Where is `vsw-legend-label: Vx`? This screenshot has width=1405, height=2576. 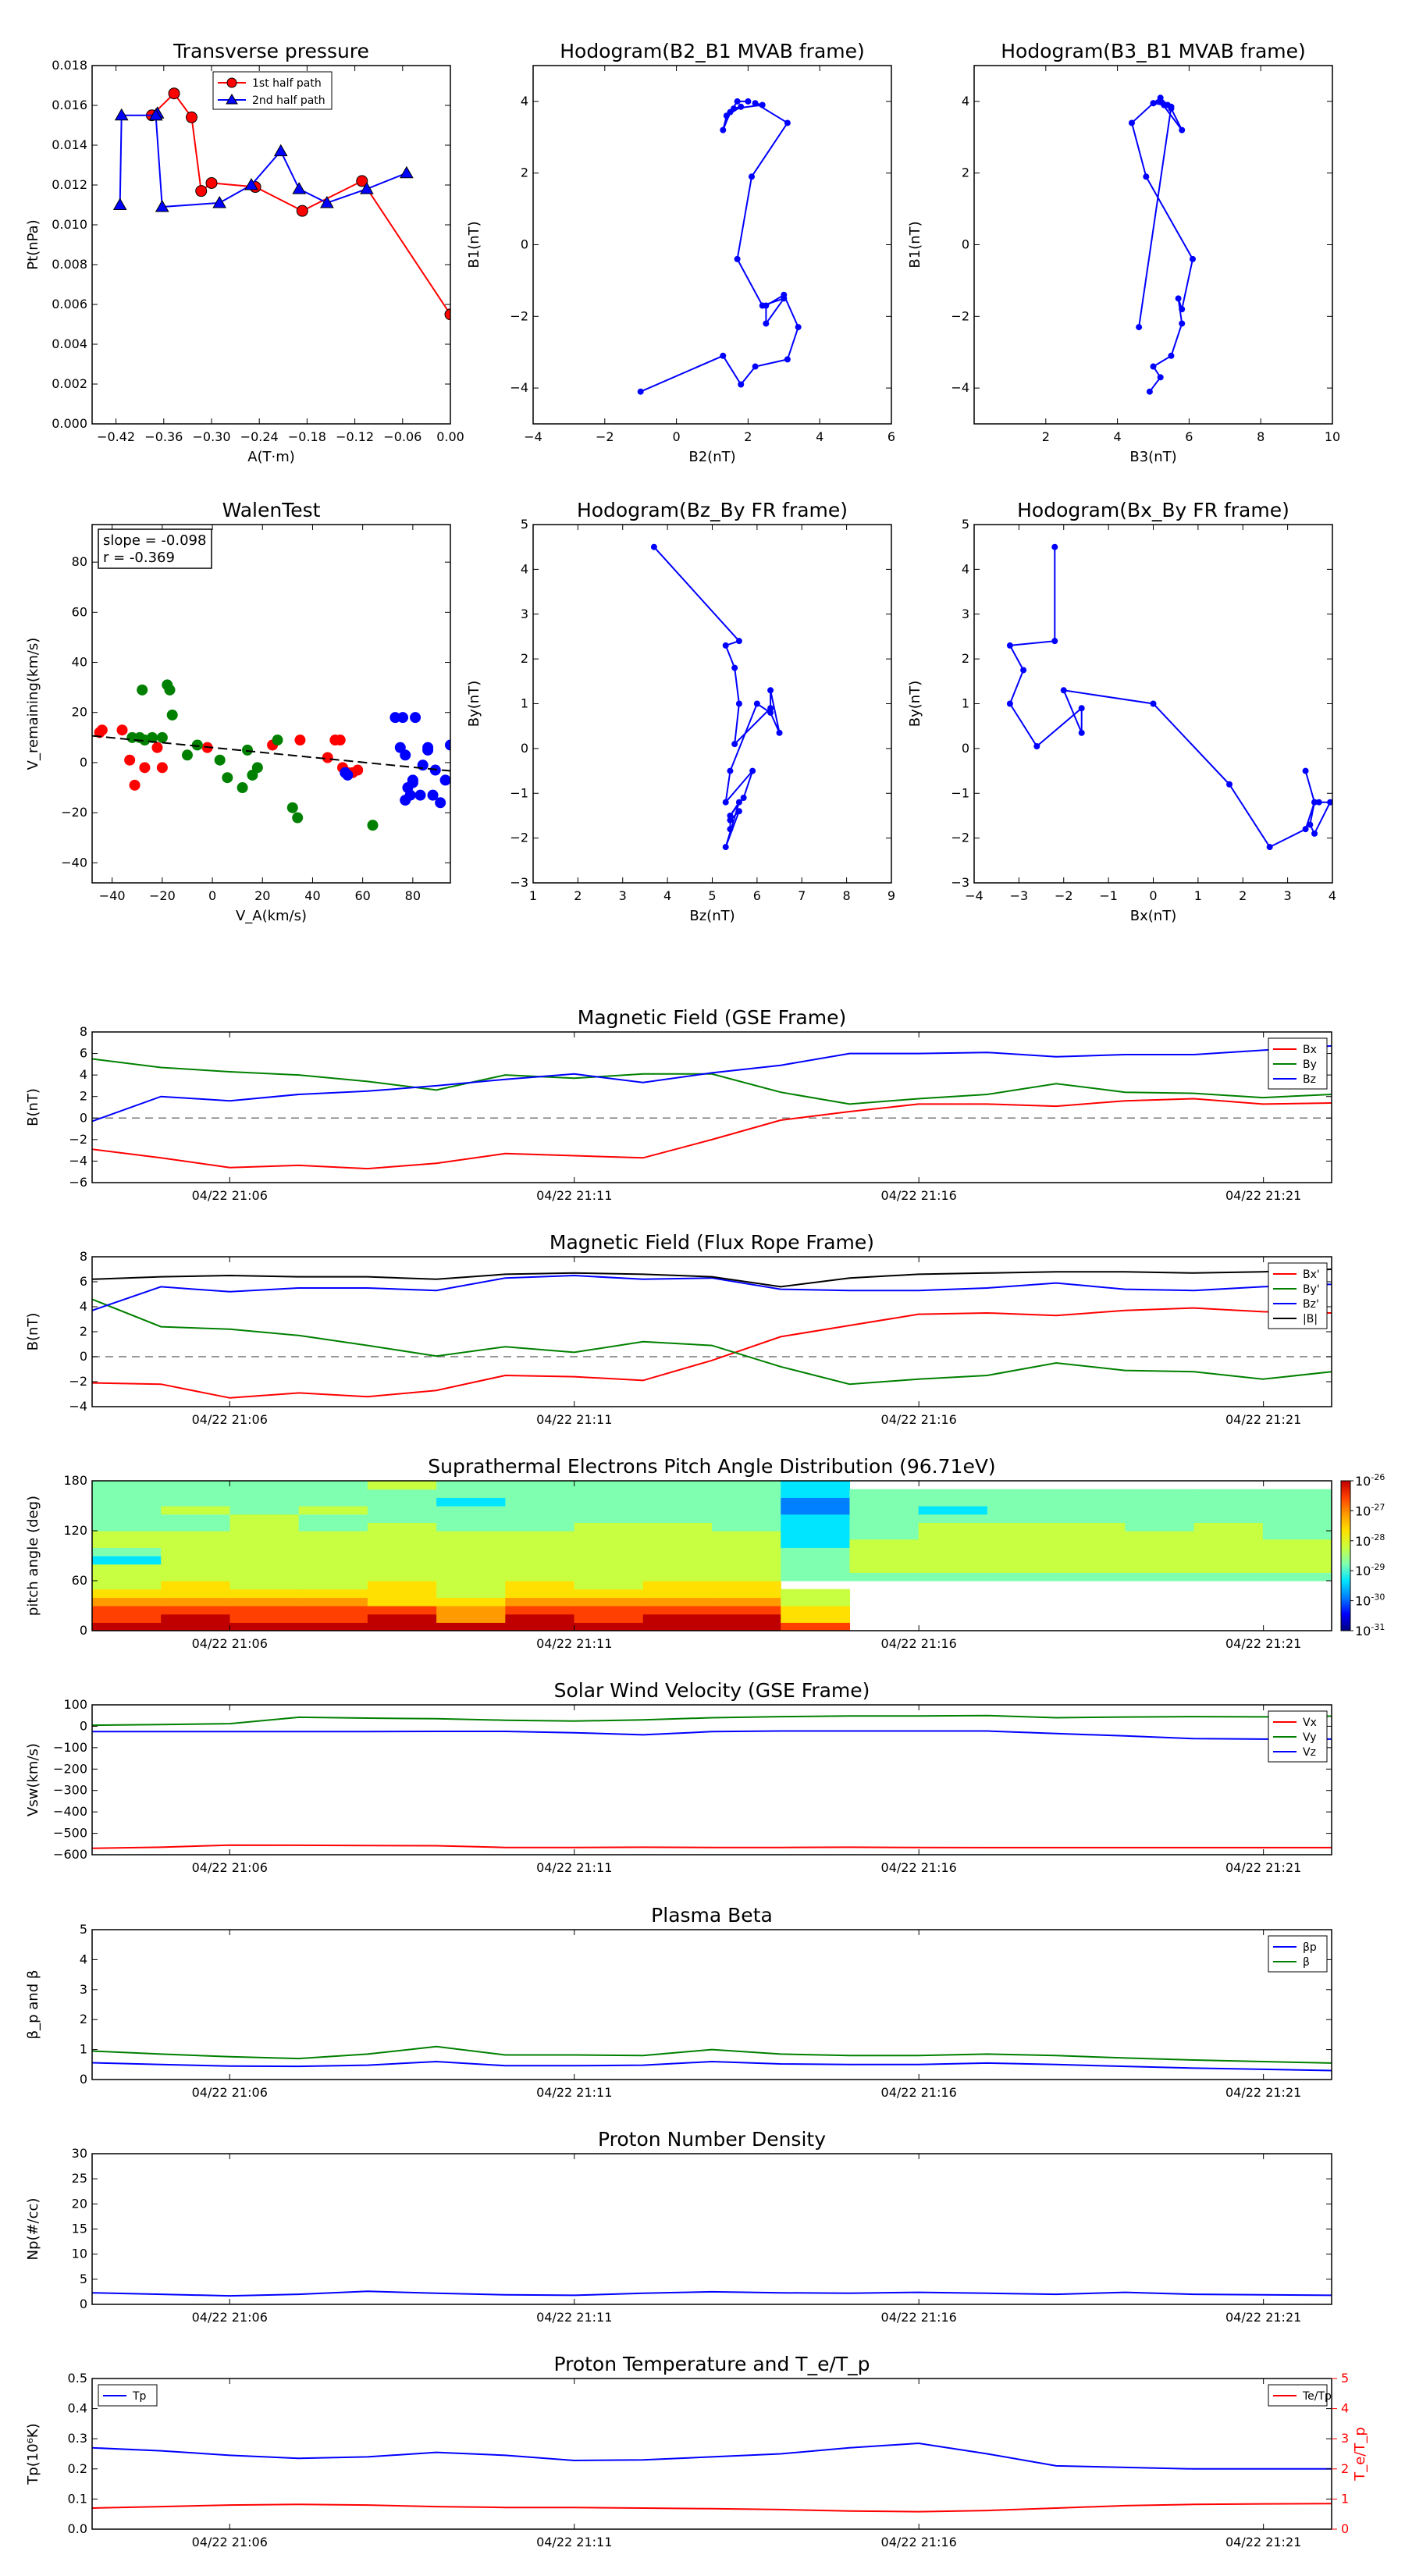 vsw-legend-label: Vx is located at coordinates (1310, 1723).